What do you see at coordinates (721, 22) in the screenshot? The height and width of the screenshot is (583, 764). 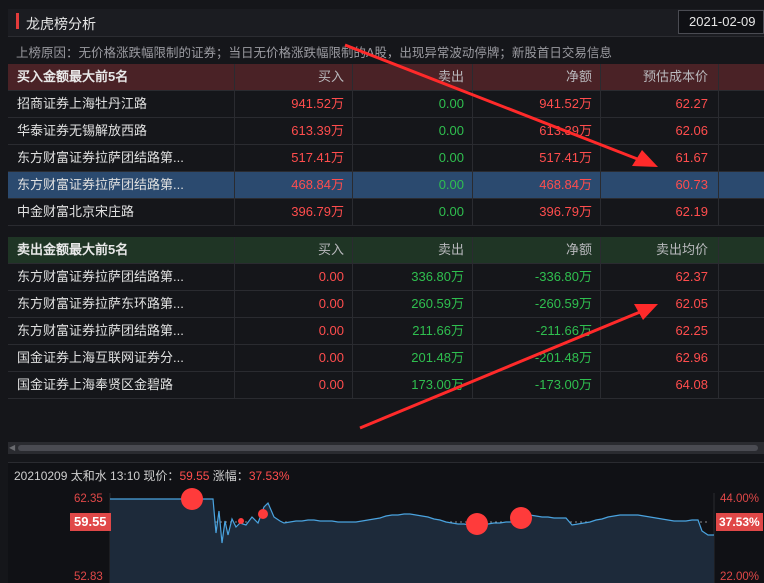 I see `date-selector: 2021-02-09` at bounding box center [721, 22].